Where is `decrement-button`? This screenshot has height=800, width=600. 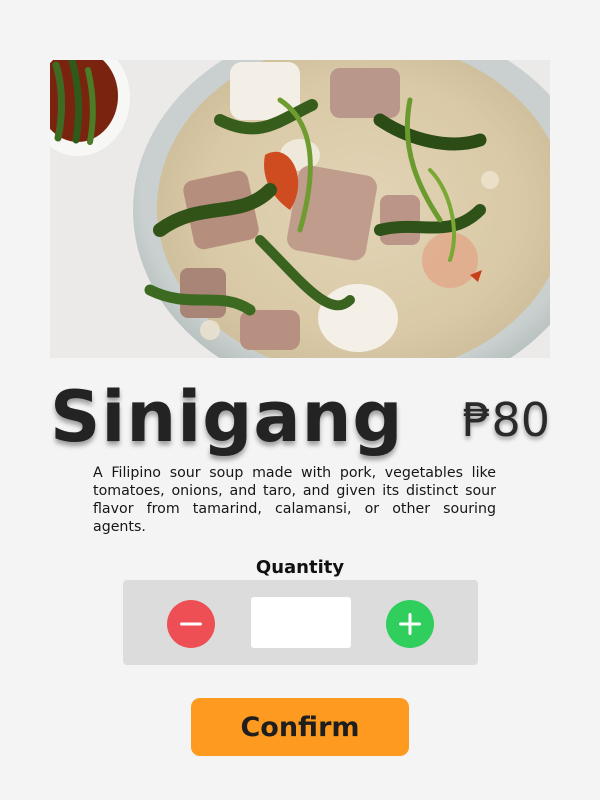 decrement-button is located at coordinates (191, 624).